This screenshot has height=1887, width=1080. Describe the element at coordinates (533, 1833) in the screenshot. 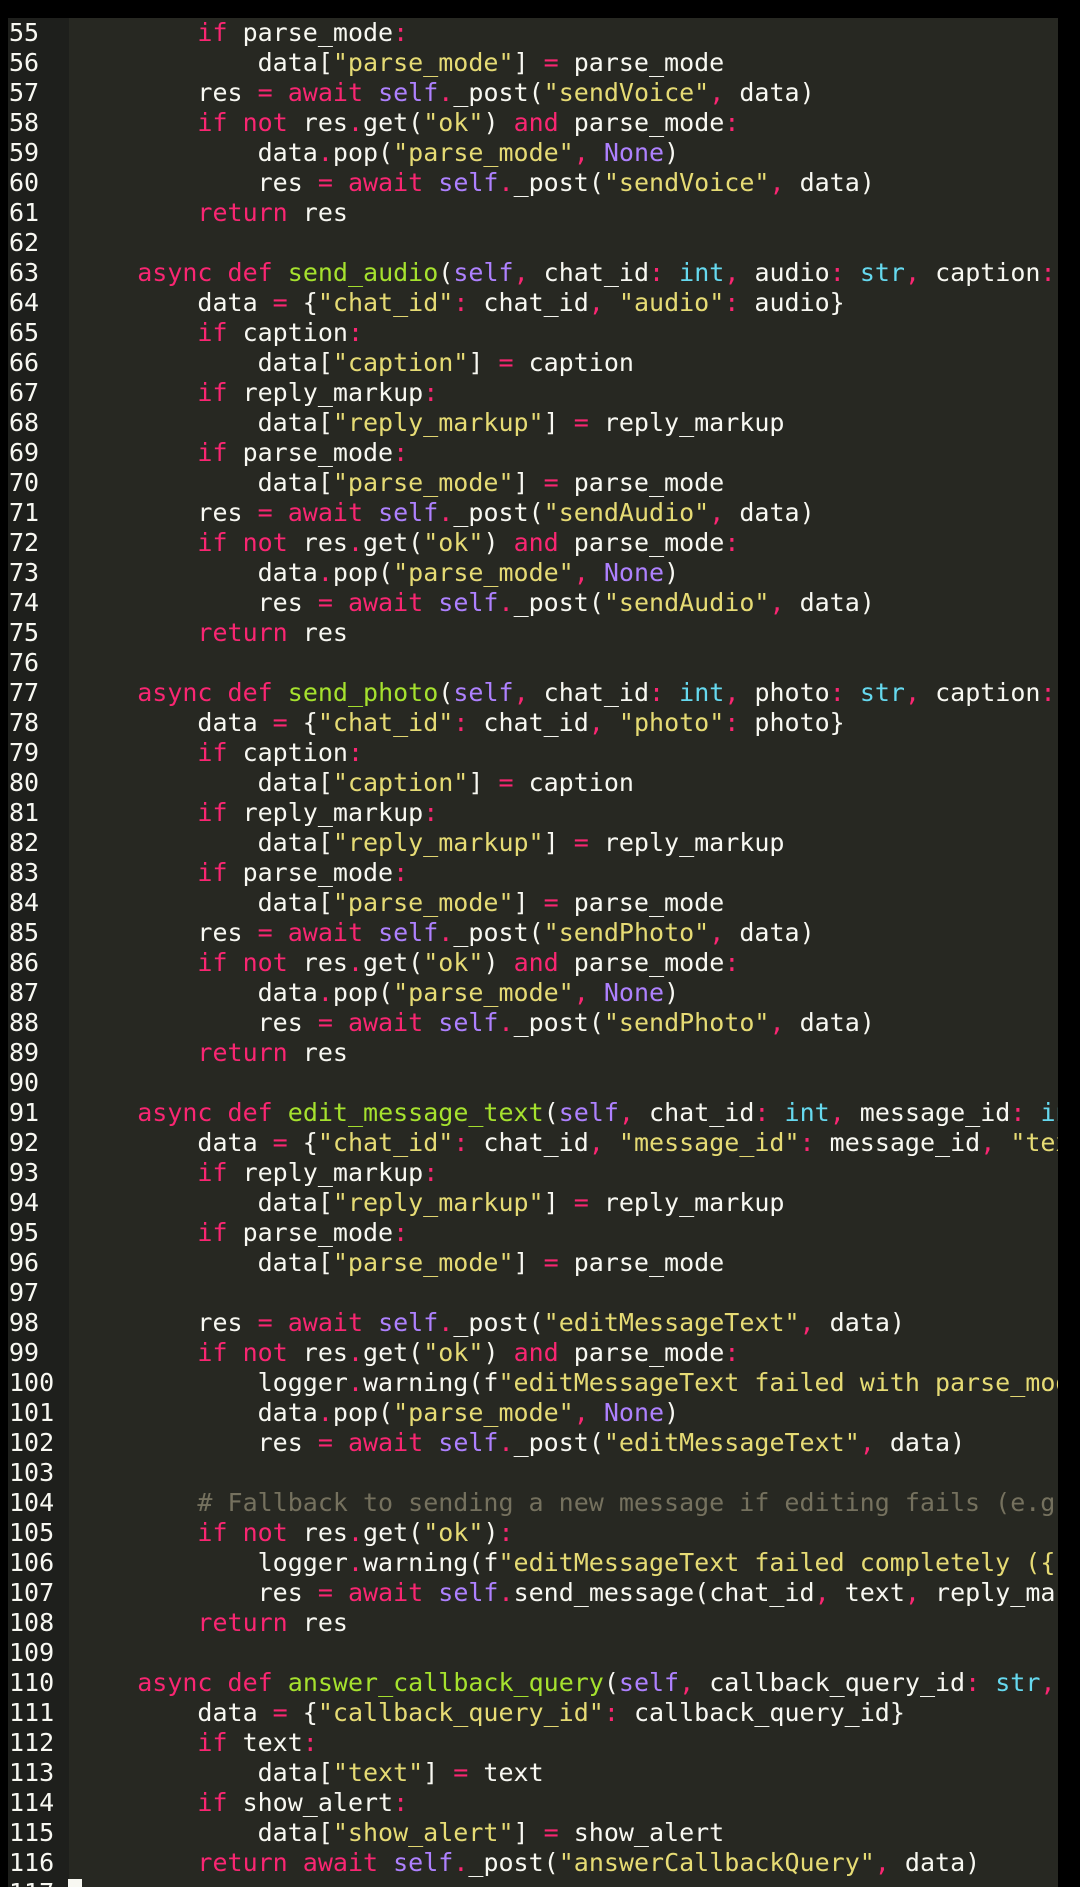

I see `code-line: 115 data["show_alert"] = show_alert` at that location.